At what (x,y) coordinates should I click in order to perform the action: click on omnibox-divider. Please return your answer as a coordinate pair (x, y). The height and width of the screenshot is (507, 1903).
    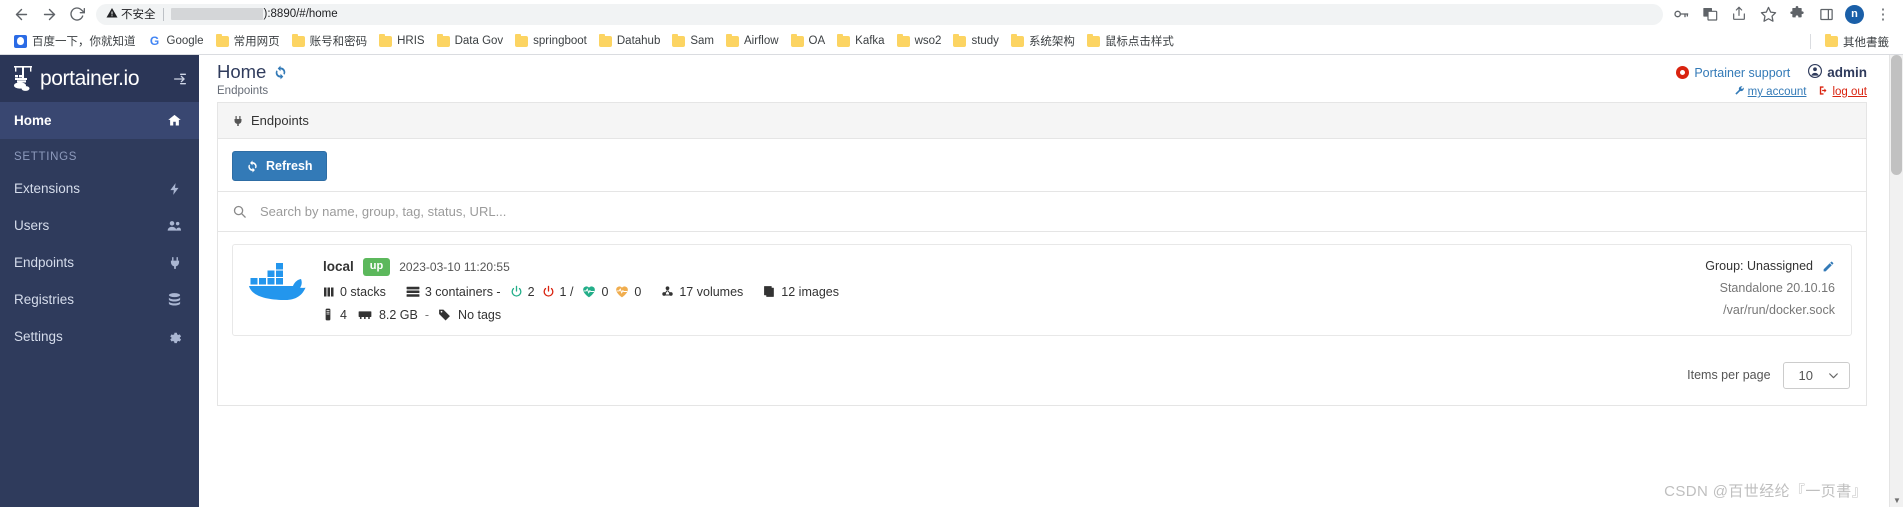
    Looking at the image, I should click on (163, 14).